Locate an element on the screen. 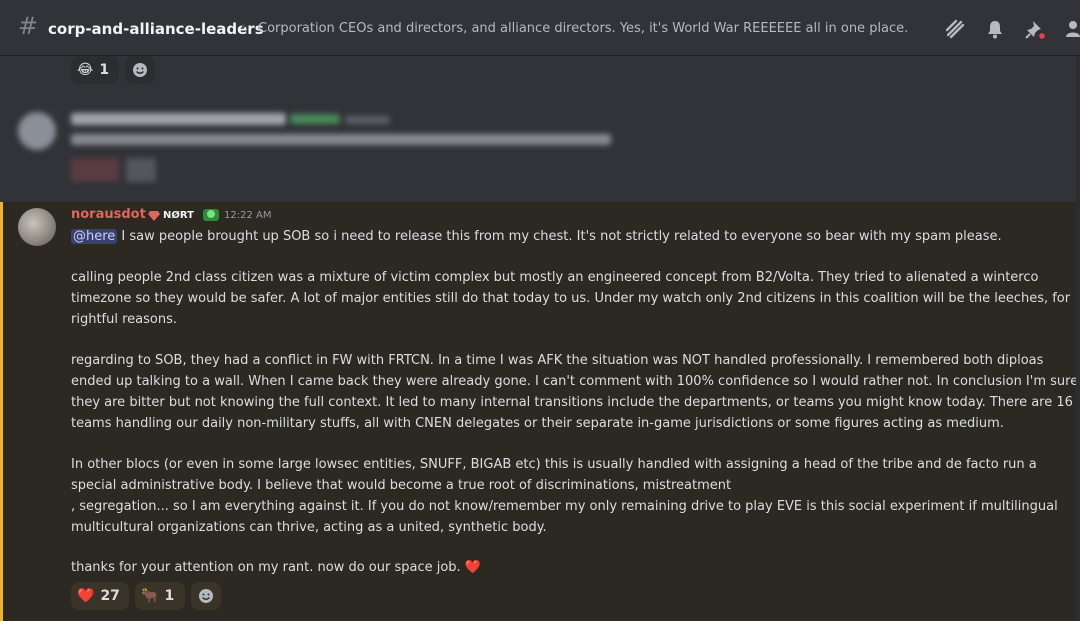  guild-tag-label: NØRT is located at coordinates (178, 215).